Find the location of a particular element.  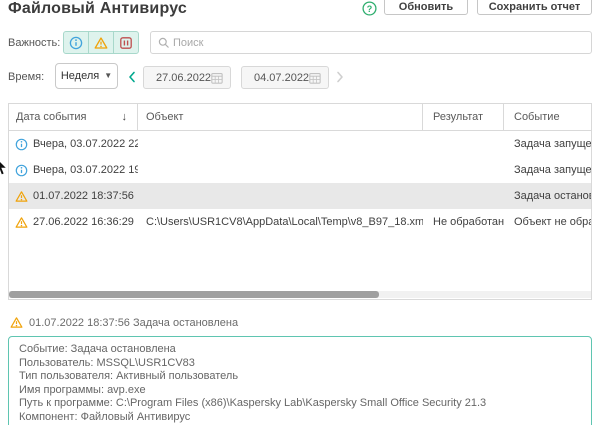

severity-filter-group is located at coordinates (101, 42).